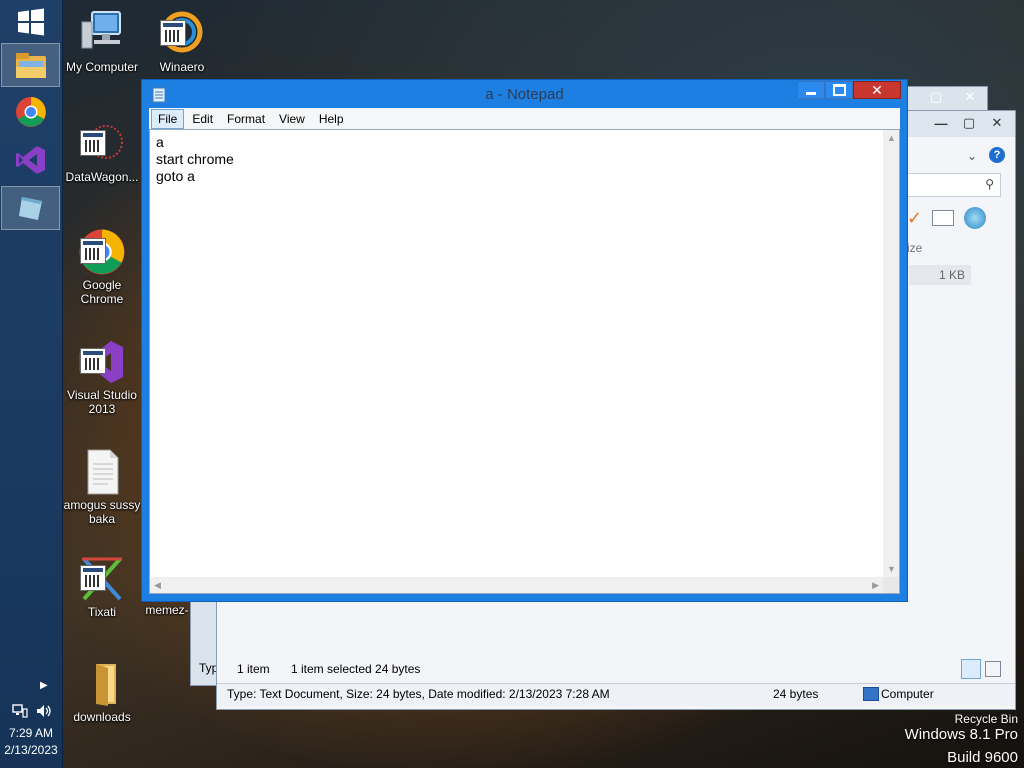 The height and width of the screenshot is (768, 1024). Describe the element at coordinates (970, 97) in the screenshot. I see `back-window-close-button: ✕` at that location.